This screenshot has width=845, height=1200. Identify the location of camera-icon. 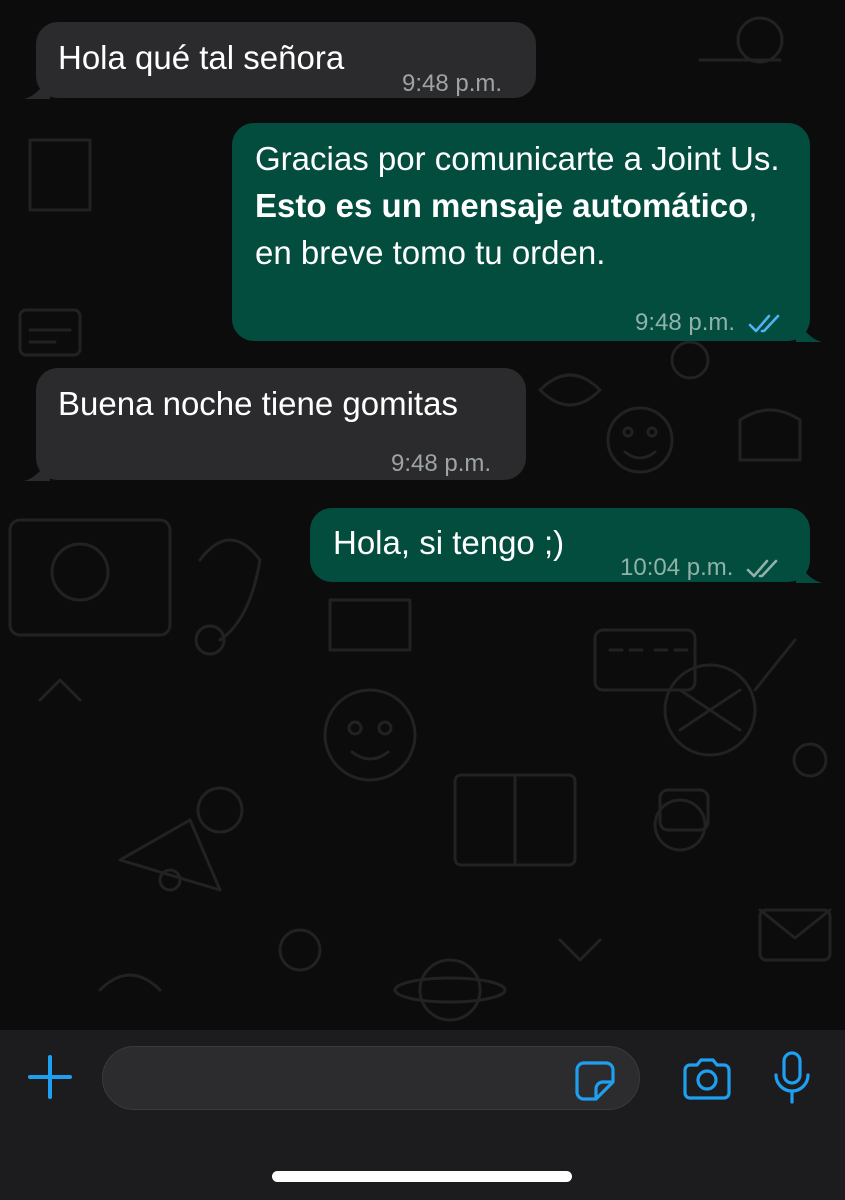
(707, 1079).